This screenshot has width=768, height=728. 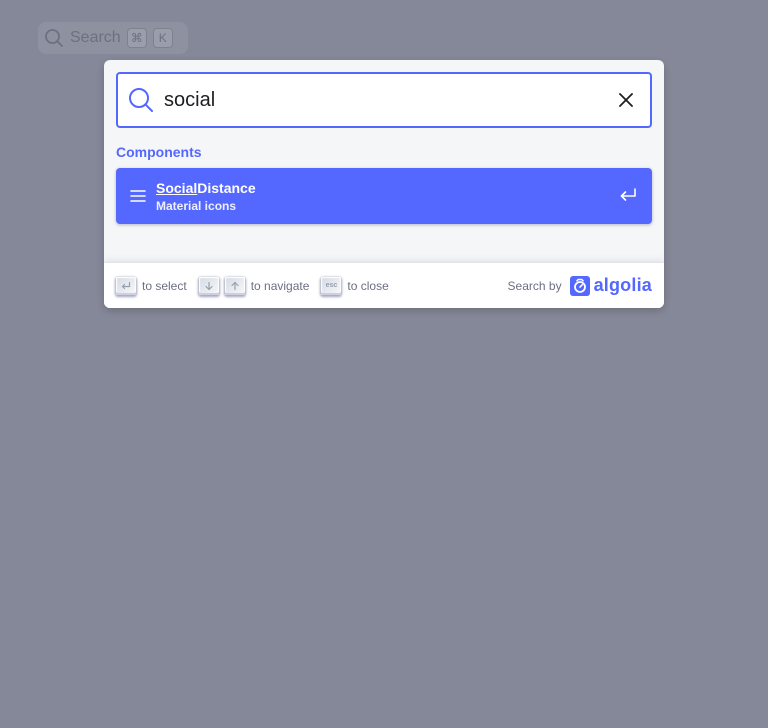 I want to click on search-input: social, so click(x=389, y=100).